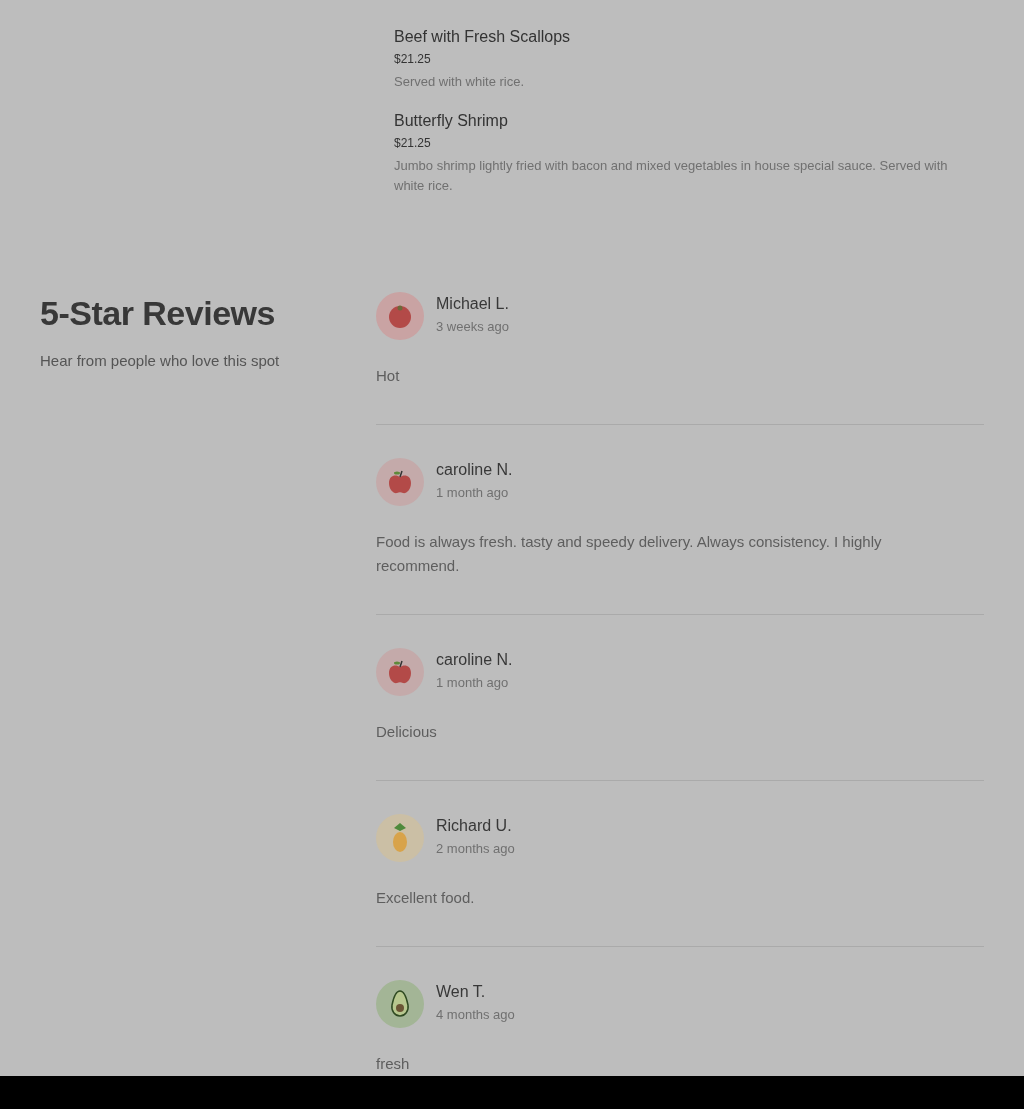 The height and width of the screenshot is (1109, 1024). I want to click on review-text: fresh, so click(393, 1064).